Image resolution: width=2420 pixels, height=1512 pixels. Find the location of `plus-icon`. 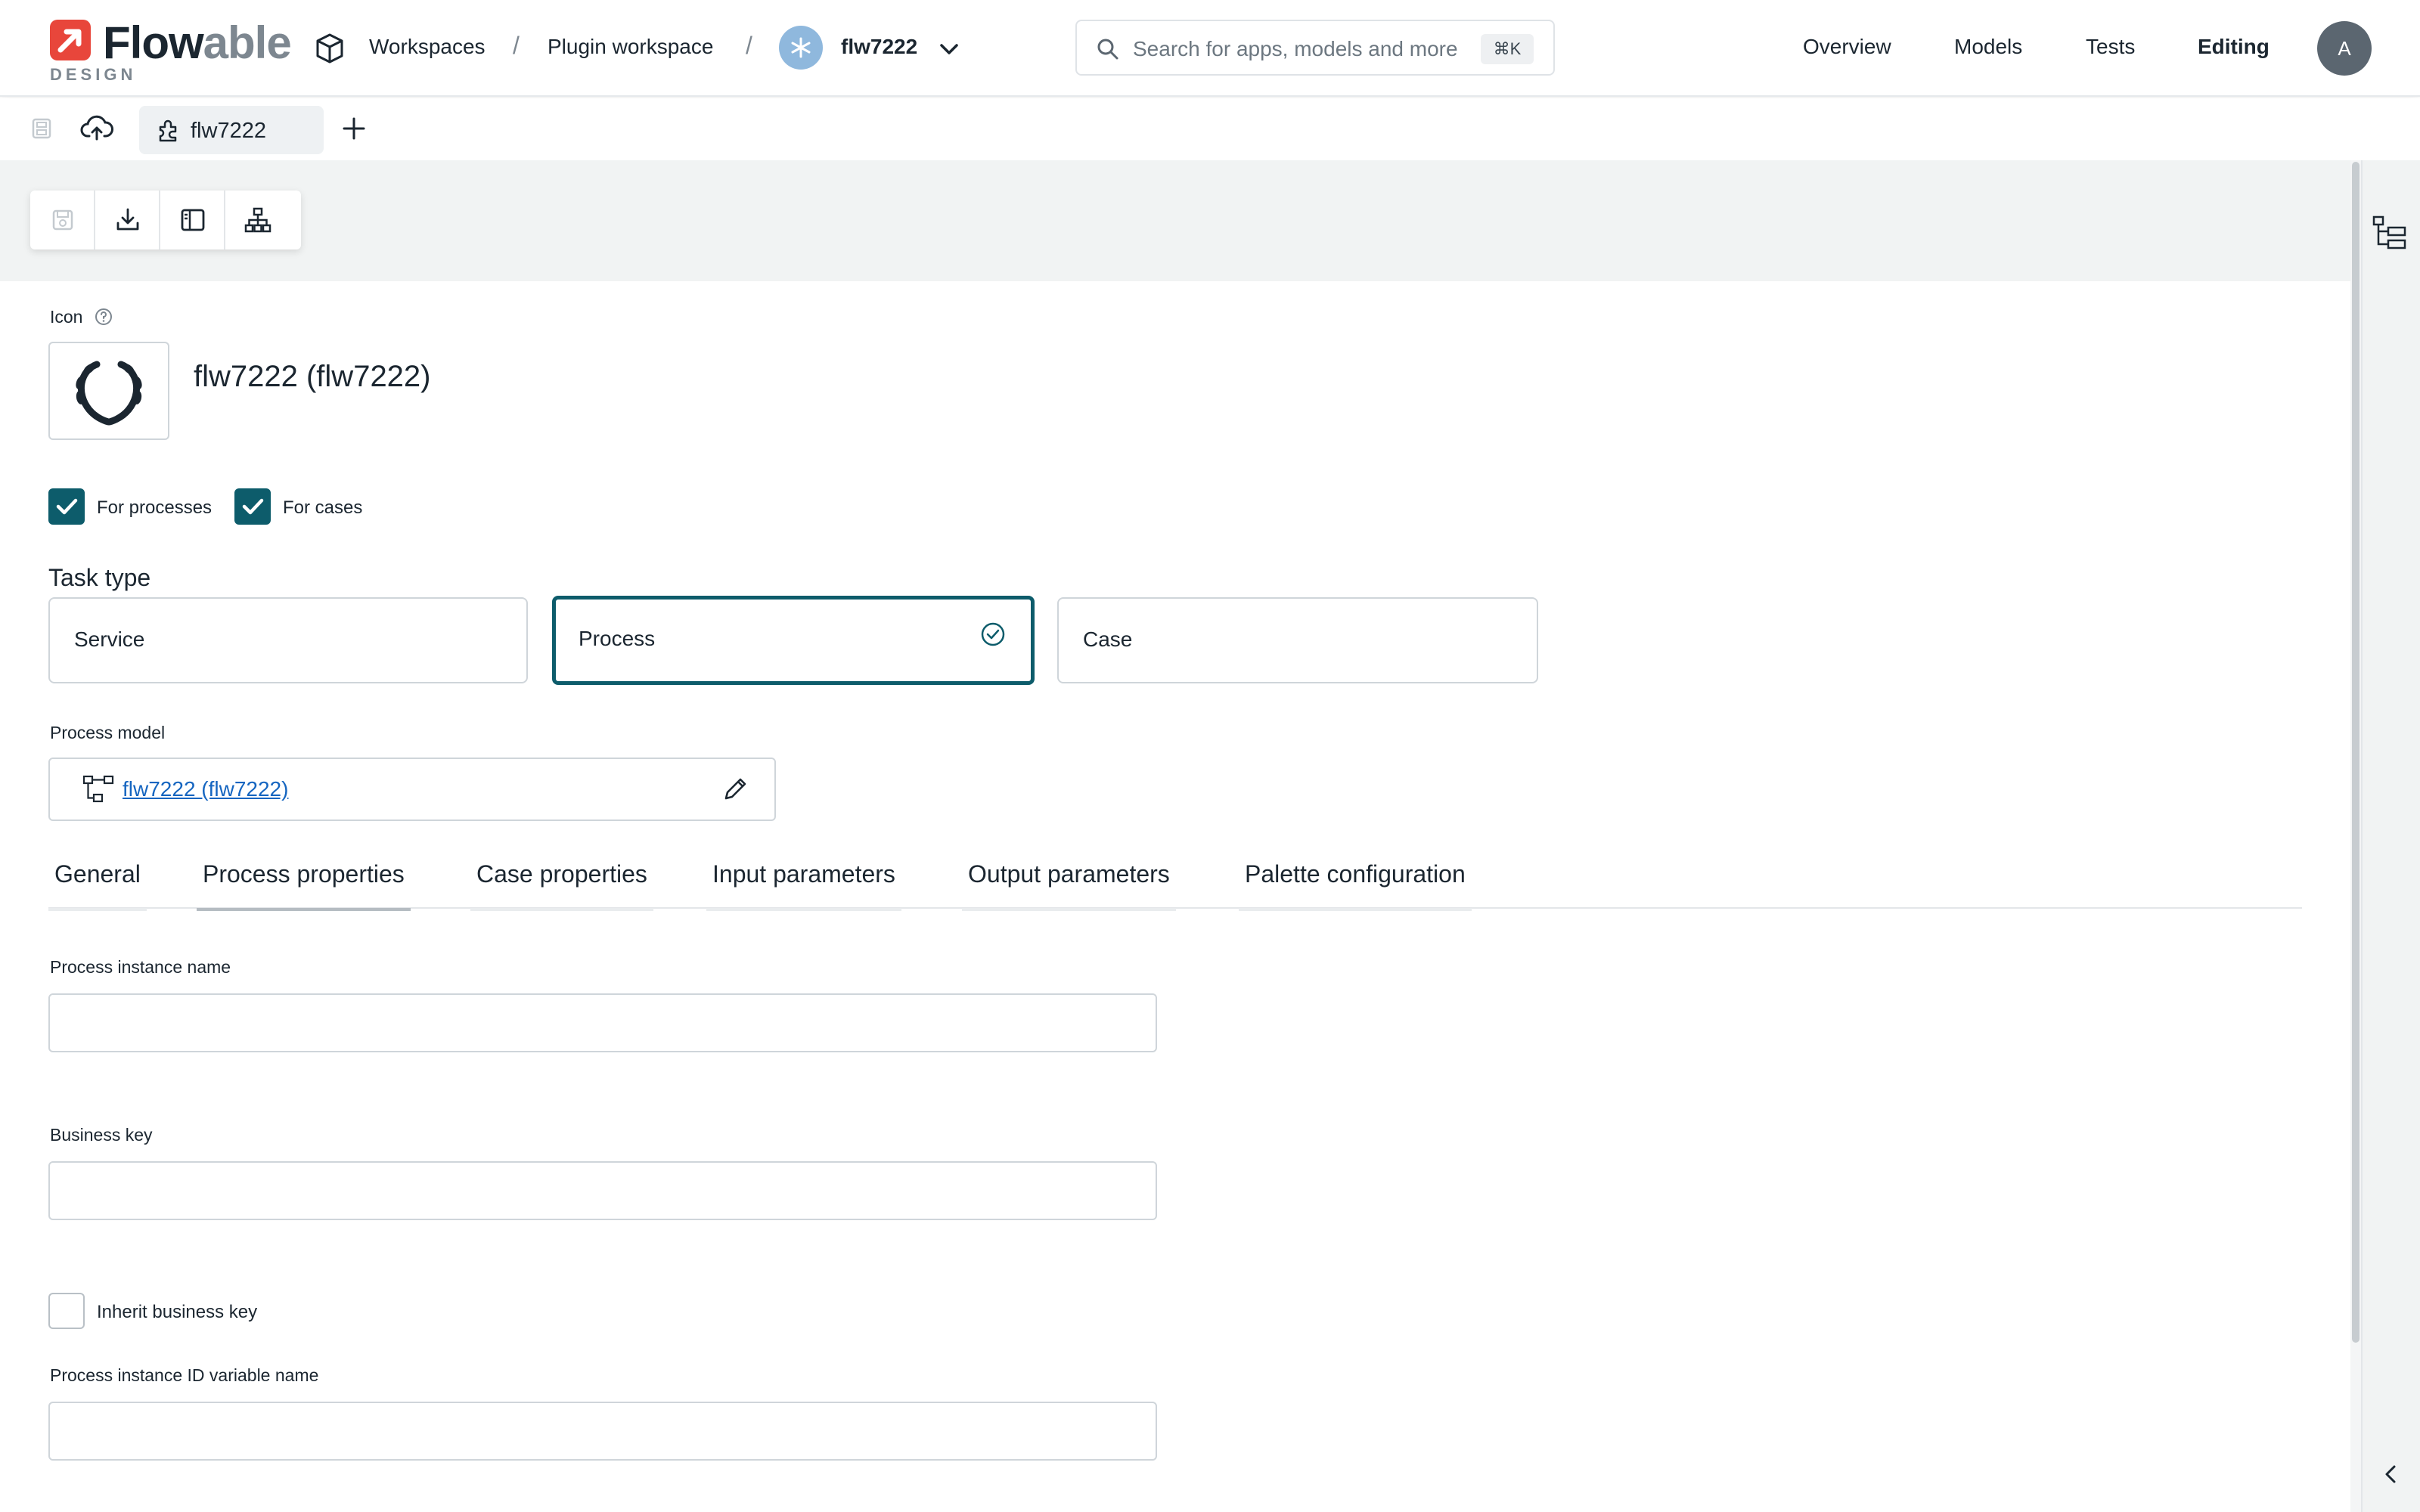

plus-icon is located at coordinates (354, 128).